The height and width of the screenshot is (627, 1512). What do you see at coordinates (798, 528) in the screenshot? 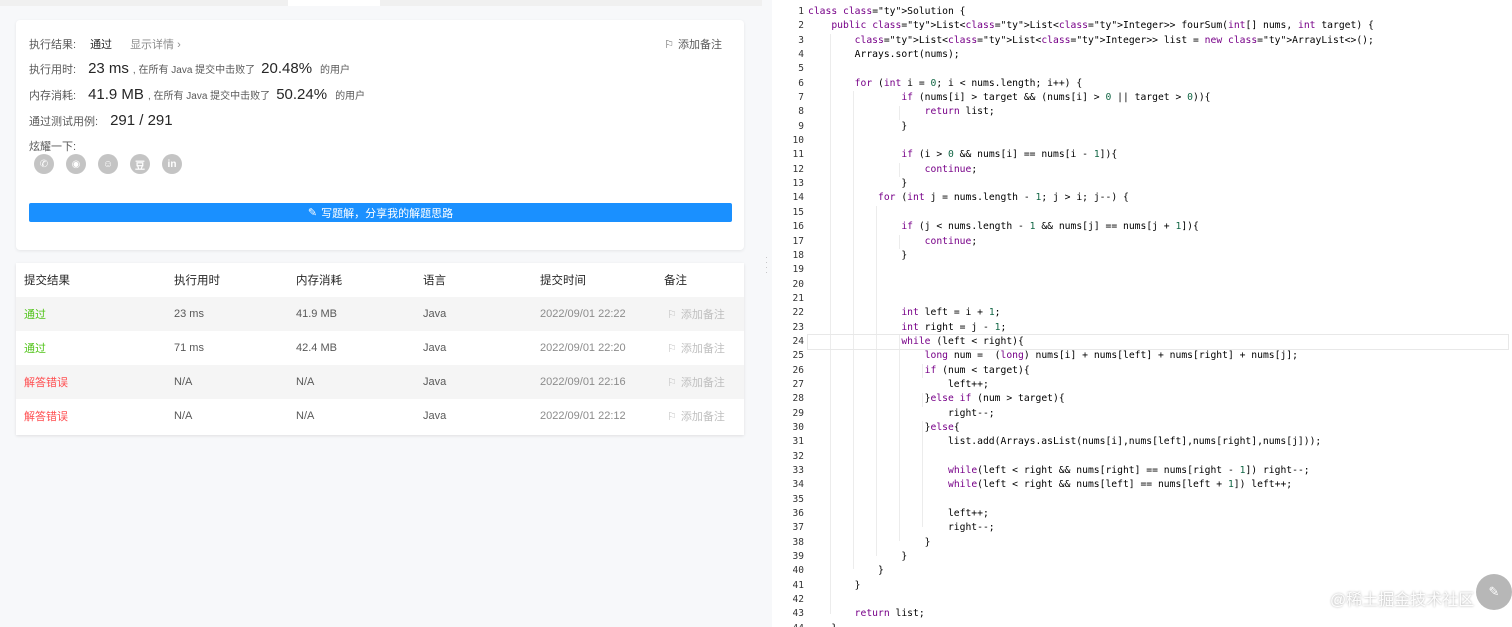
I see `line-number: 37` at bounding box center [798, 528].